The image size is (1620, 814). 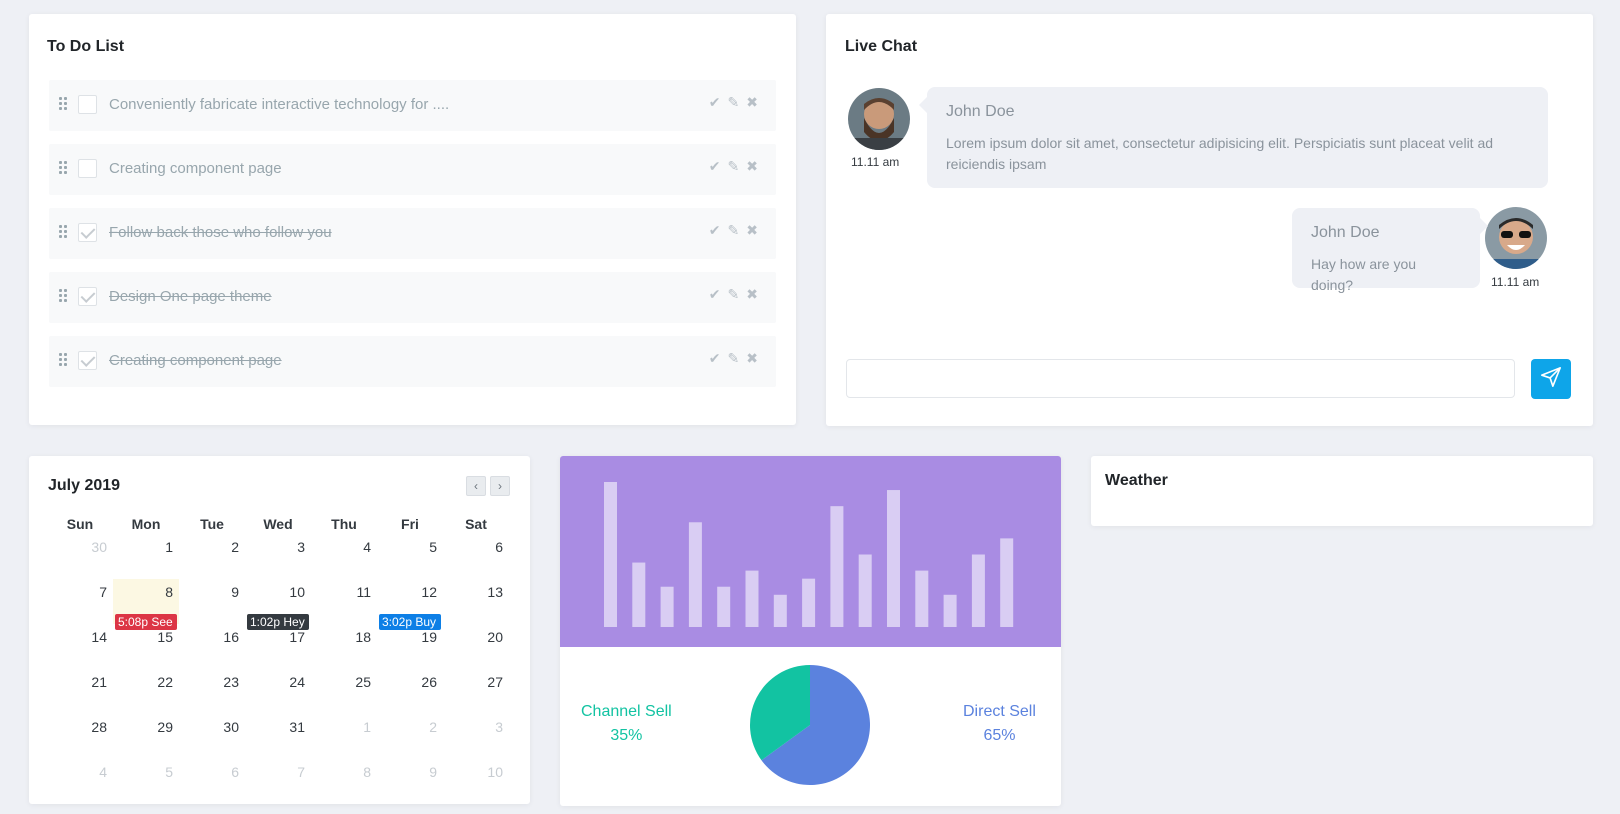 I want to click on calendar-day-number: 20, so click(x=495, y=637).